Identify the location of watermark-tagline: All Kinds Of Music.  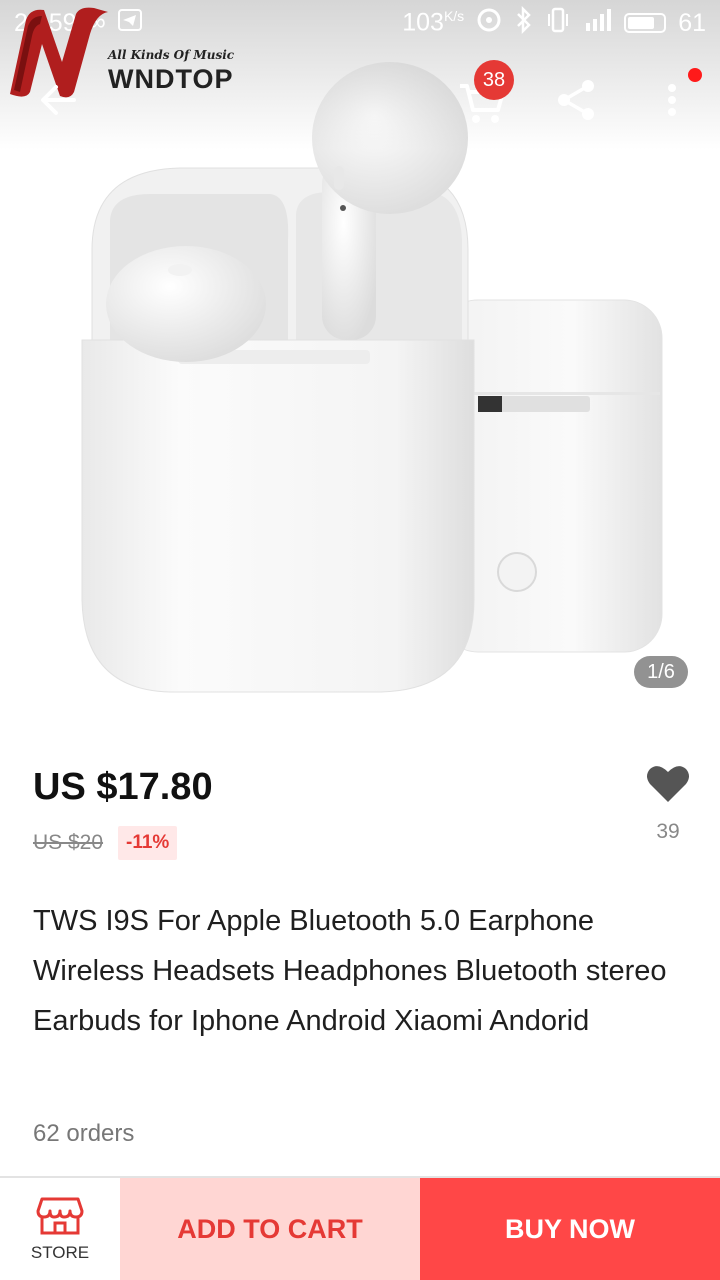
(171, 55).